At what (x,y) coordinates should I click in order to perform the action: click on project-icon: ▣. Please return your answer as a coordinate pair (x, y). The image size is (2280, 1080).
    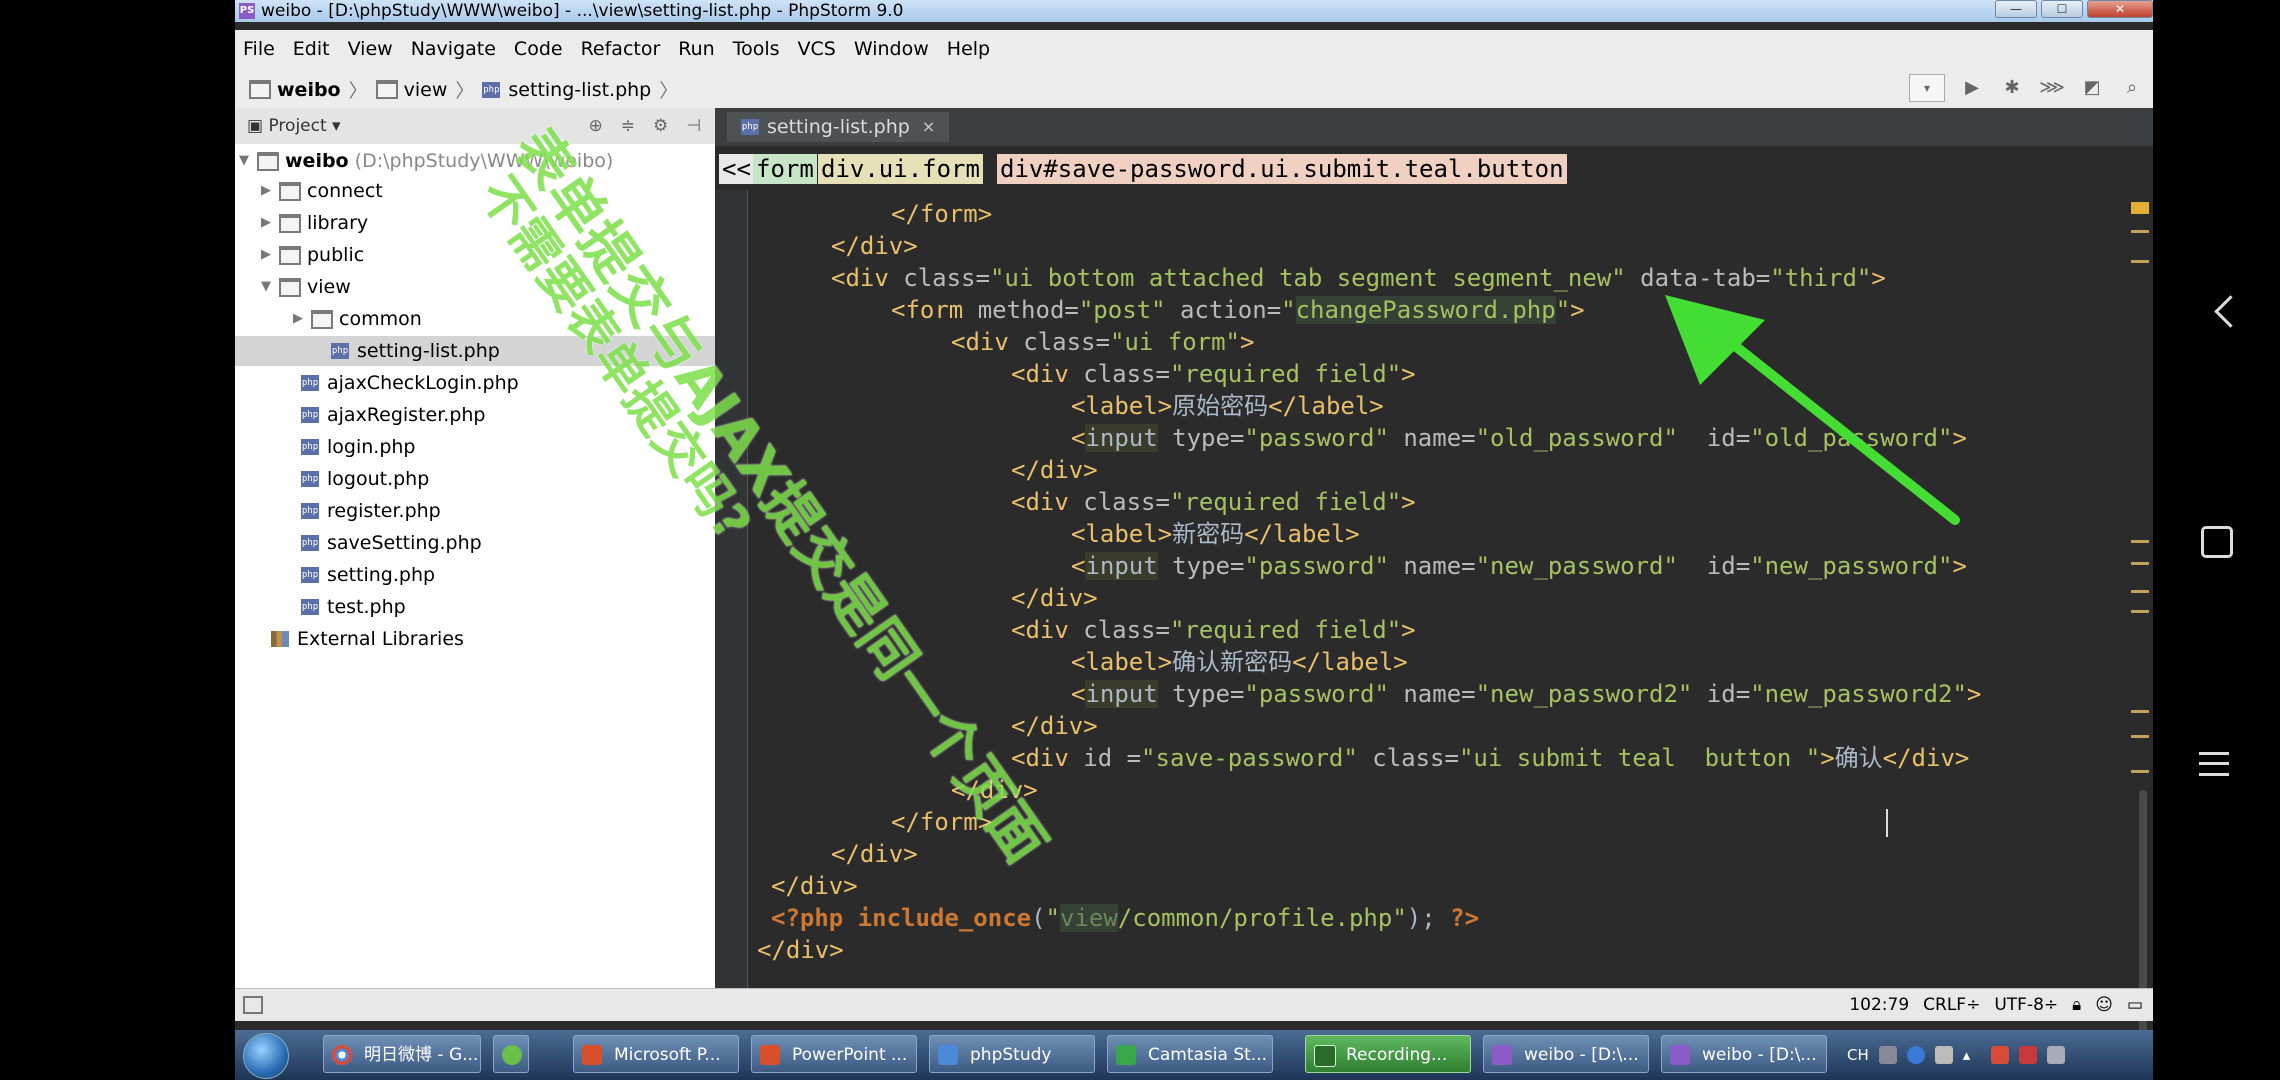
    Looking at the image, I should click on (258, 126).